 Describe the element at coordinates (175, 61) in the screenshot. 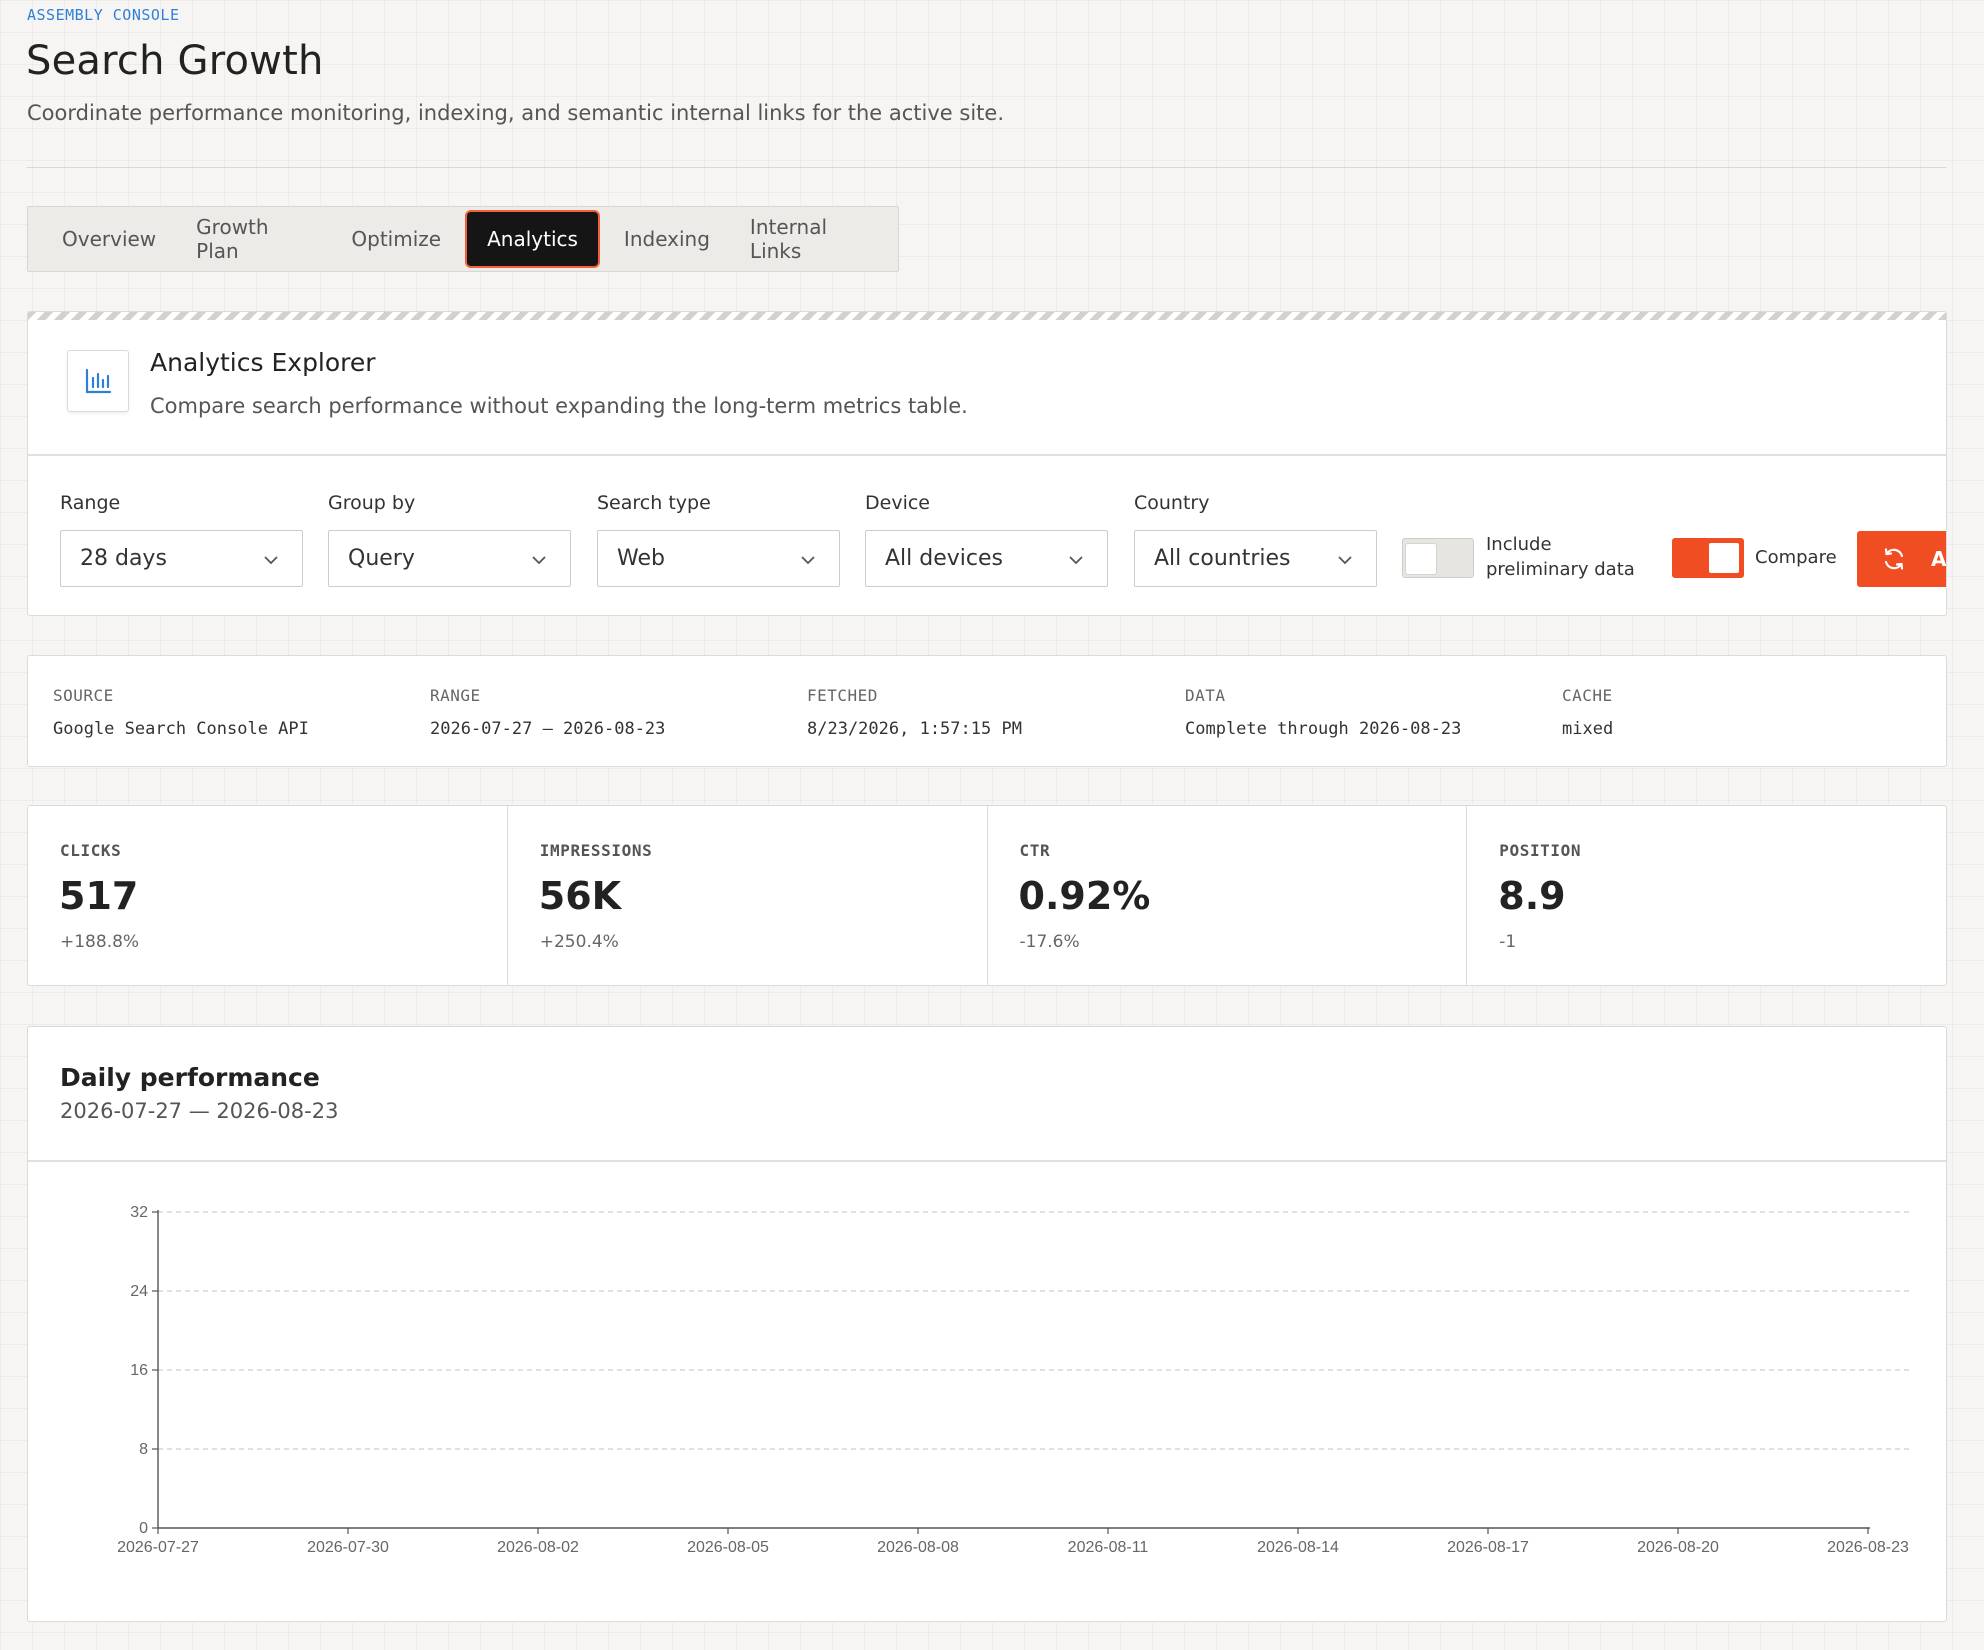

I see `page-title: Search Growth` at that location.